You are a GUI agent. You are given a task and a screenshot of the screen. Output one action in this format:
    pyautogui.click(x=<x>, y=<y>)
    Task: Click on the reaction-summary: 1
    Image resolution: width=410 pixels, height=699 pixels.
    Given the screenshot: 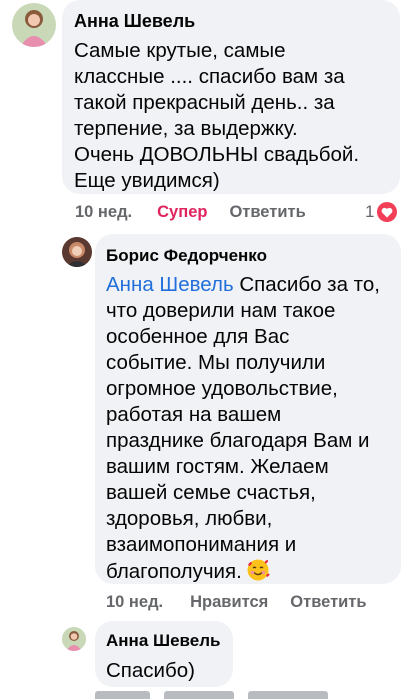 What is the action you would take?
    pyautogui.click(x=381, y=212)
    